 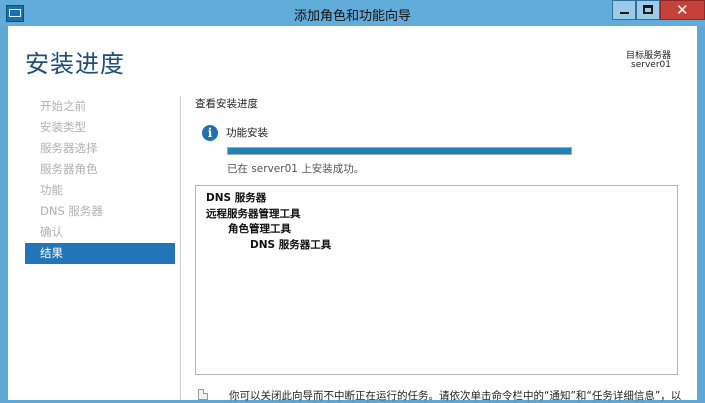 What do you see at coordinates (291, 244) in the screenshot?
I see `installed-feature-item: DNS 服务器工具` at bounding box center [291, 244].